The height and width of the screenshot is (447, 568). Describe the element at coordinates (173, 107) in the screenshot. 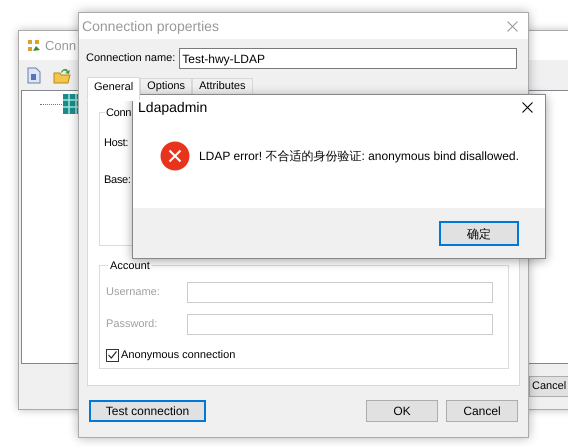

I see `window-title: Ldapadmin` at that location.